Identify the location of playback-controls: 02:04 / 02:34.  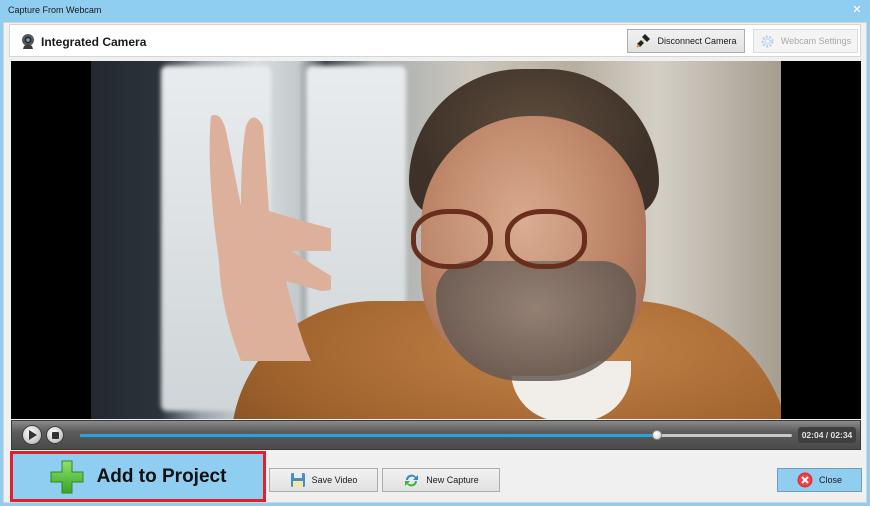
(436, 435).